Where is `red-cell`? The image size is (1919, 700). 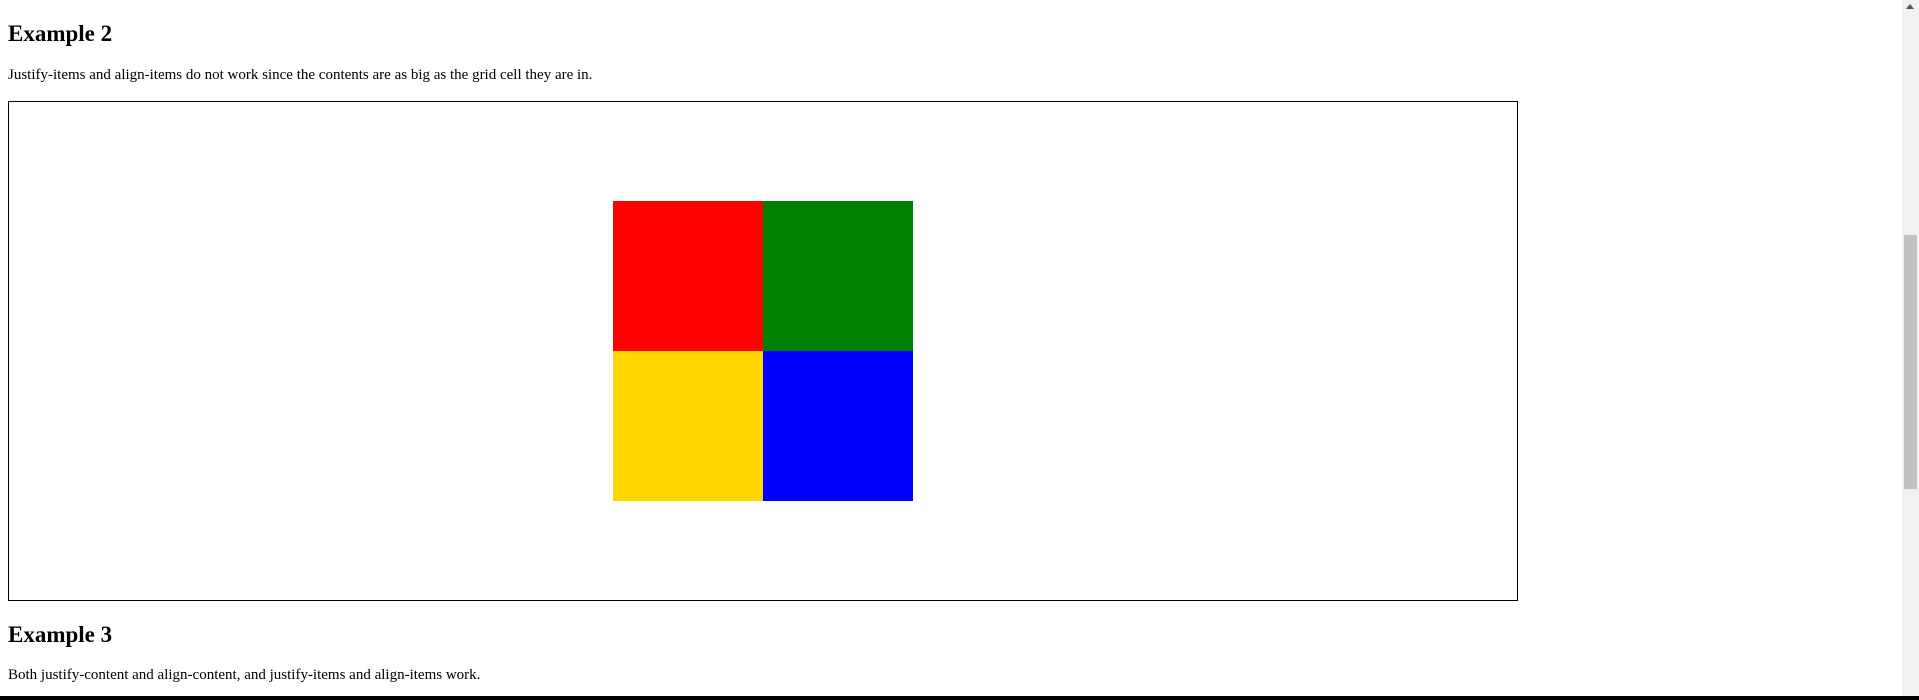 red-cell is located at coordinates (688, 276).